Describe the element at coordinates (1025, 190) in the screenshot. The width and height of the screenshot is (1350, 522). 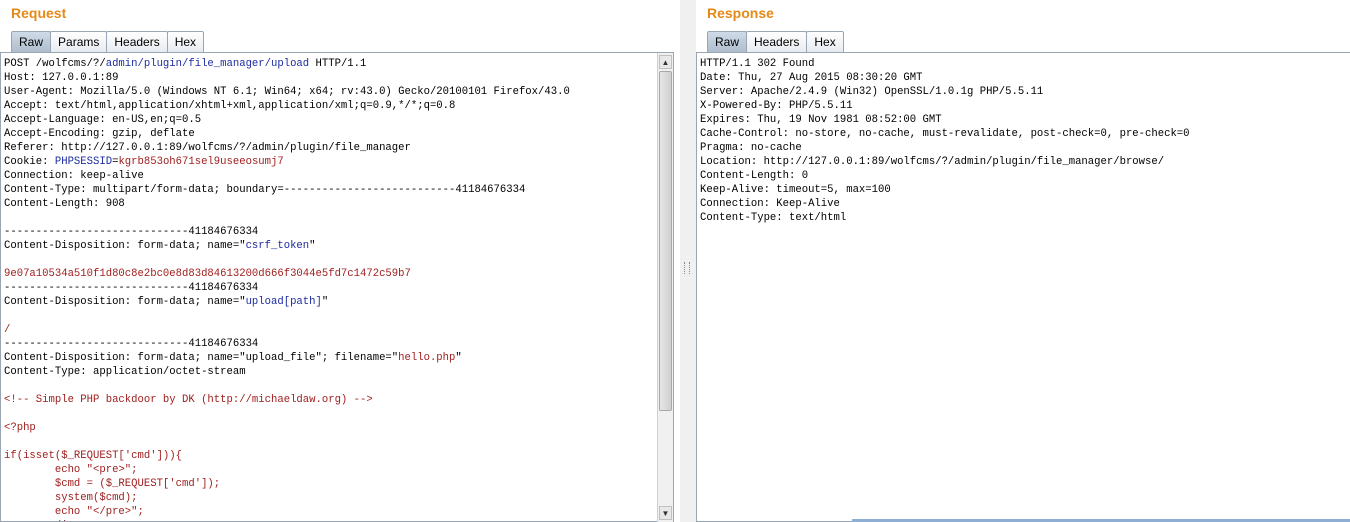
I see `response-line: Keep-Alive: timeout=5, max=100` at that location.